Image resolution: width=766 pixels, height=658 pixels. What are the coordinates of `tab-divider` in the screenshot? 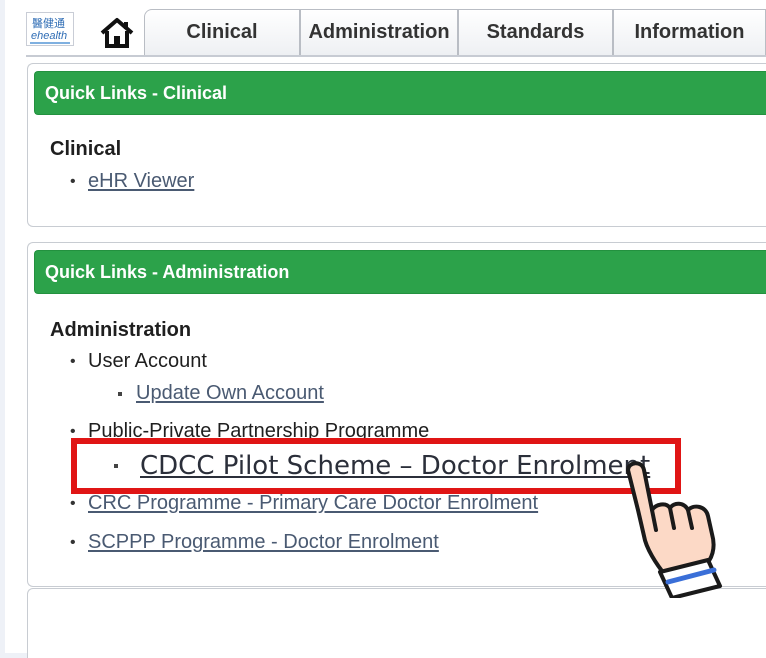 It's located at (396, 56).